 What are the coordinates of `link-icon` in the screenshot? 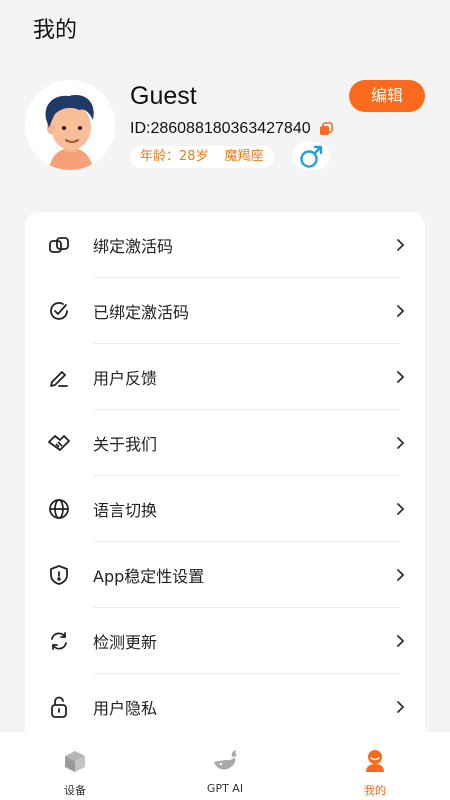 It's located at (59, 245).